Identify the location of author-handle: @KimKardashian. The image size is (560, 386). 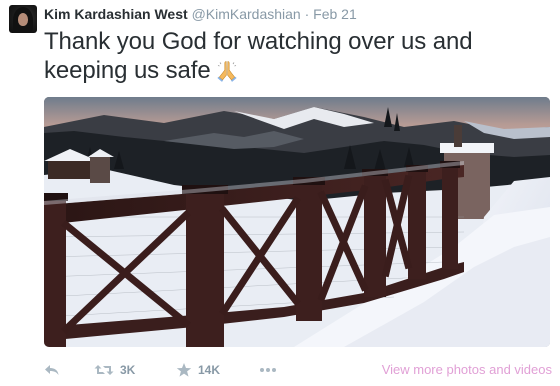
(246, 14).